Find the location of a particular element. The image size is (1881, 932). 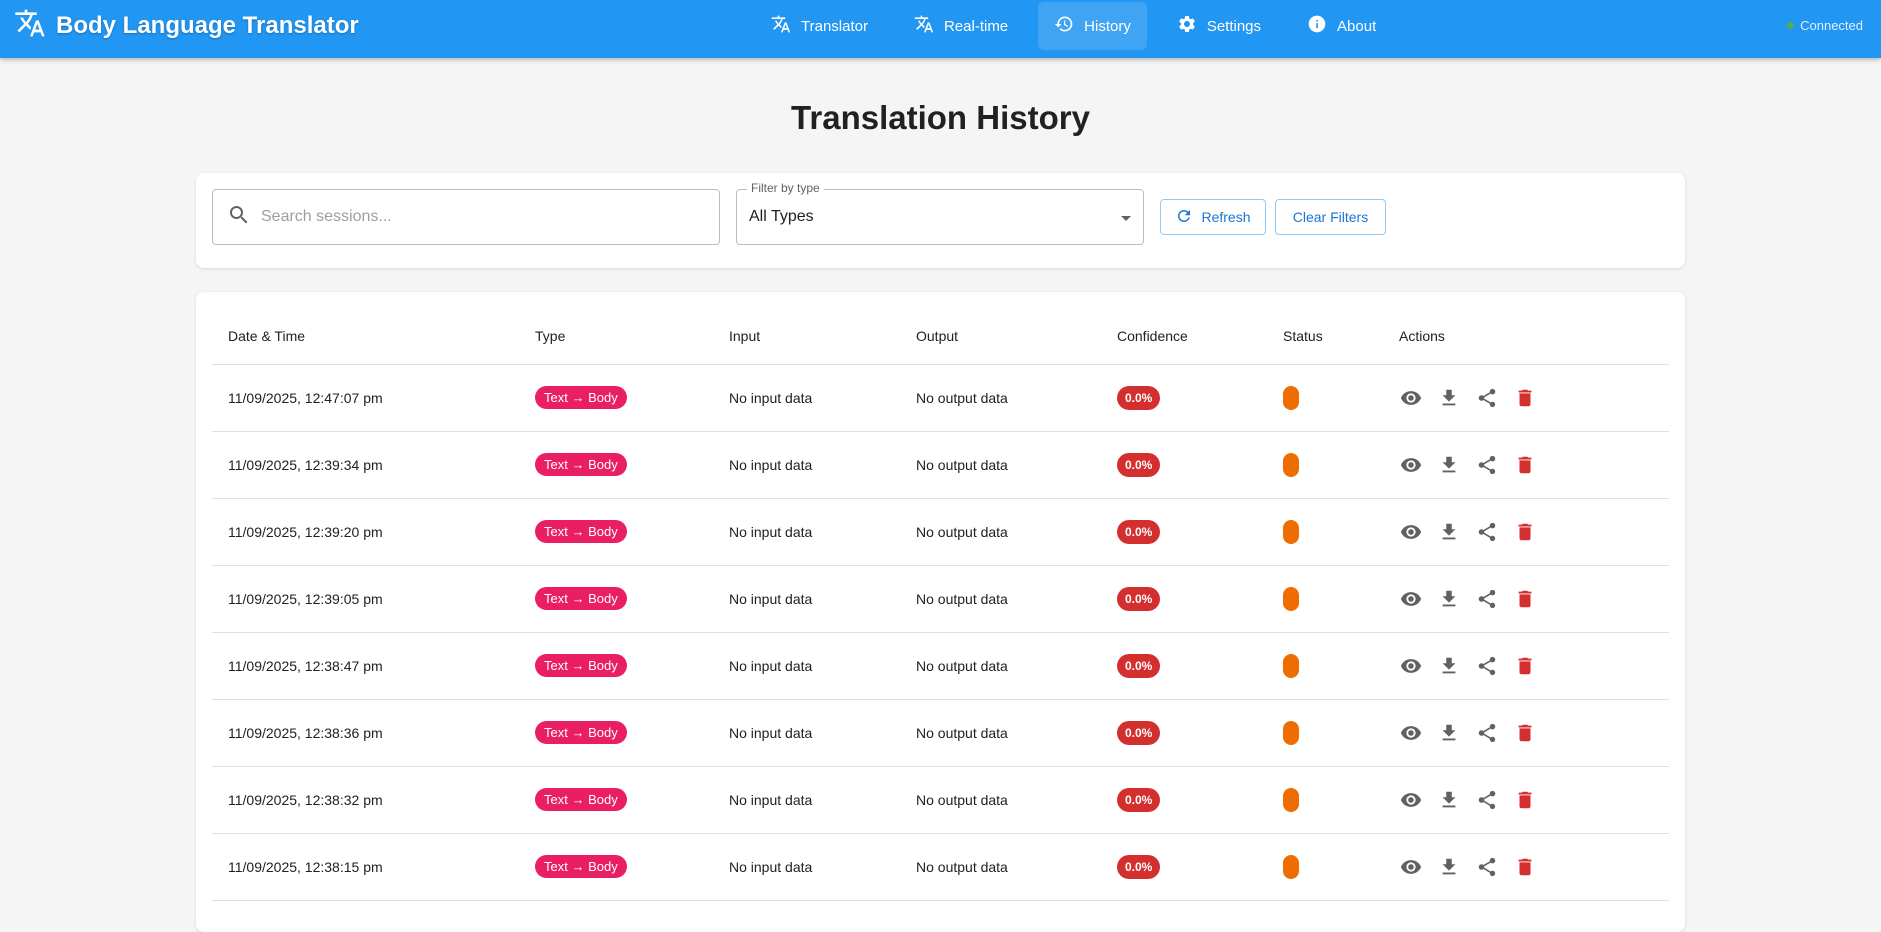

chevron-down-icon is located at coordinates (1126, 218).